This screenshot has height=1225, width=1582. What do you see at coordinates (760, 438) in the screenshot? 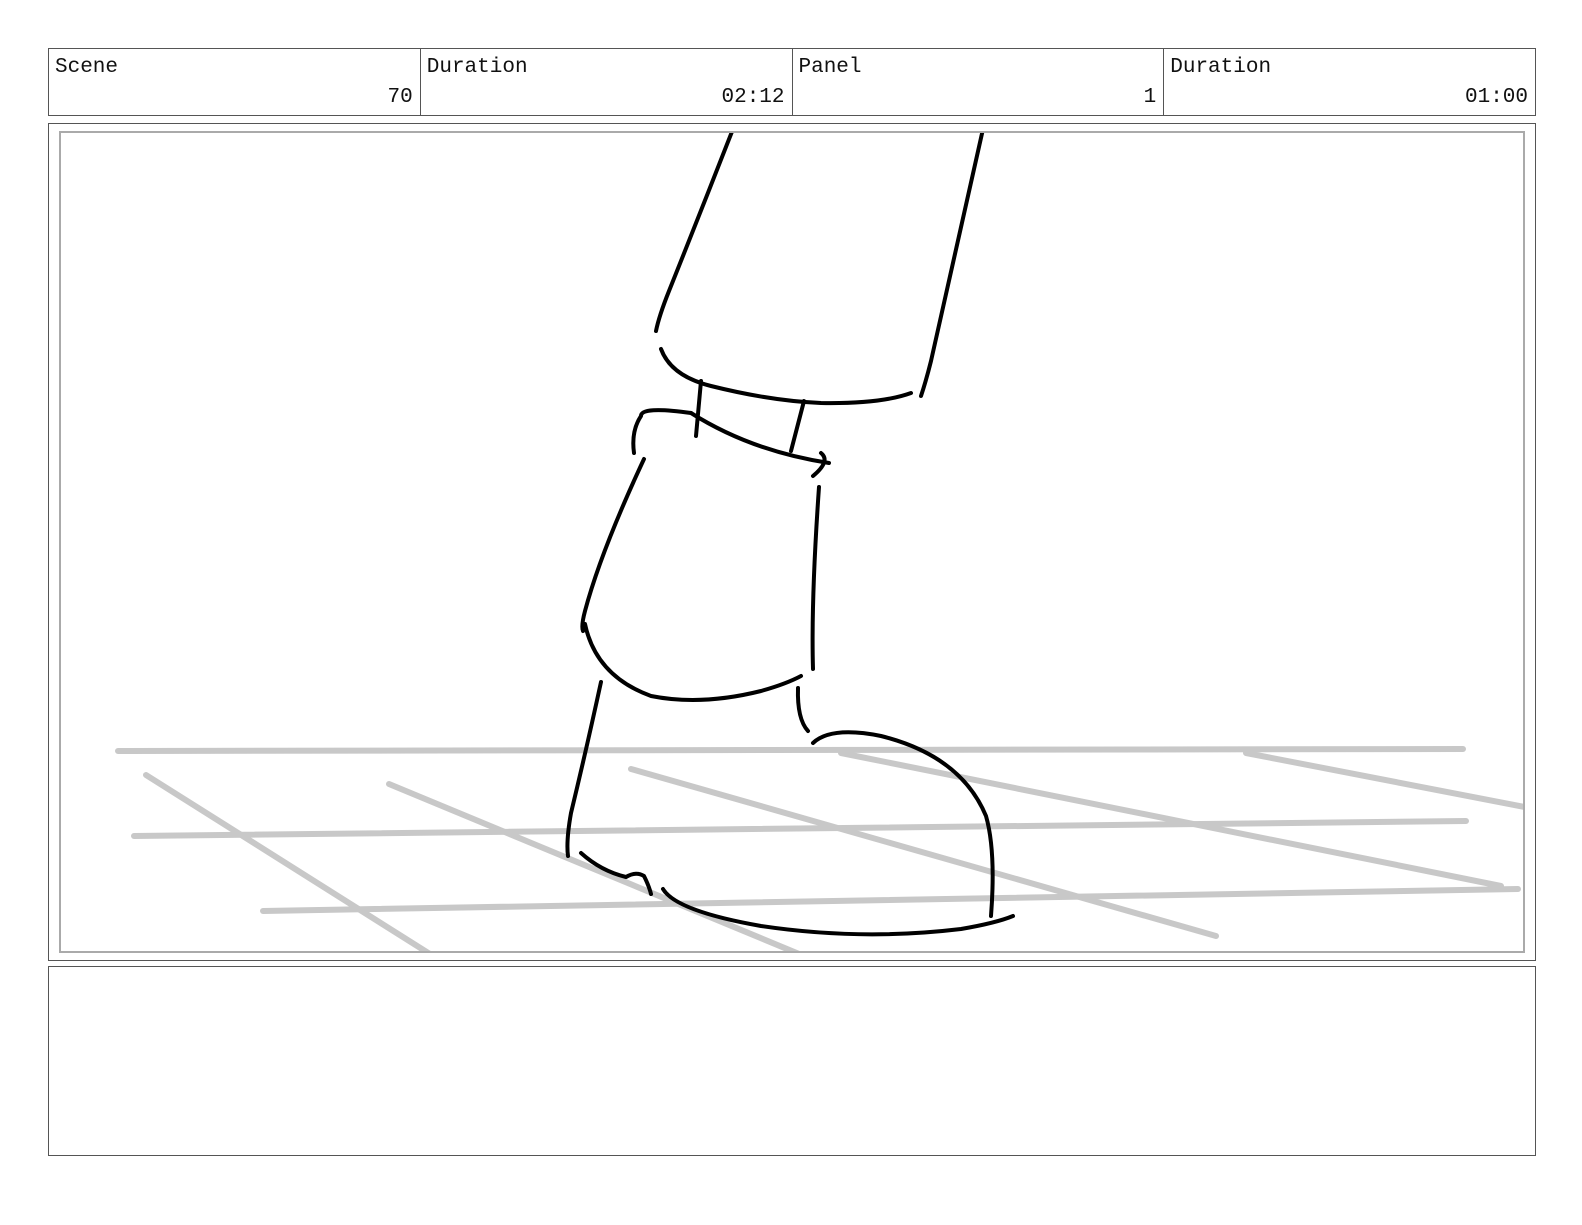
I see `boot-top-rim` at bounding box center [760, 438].